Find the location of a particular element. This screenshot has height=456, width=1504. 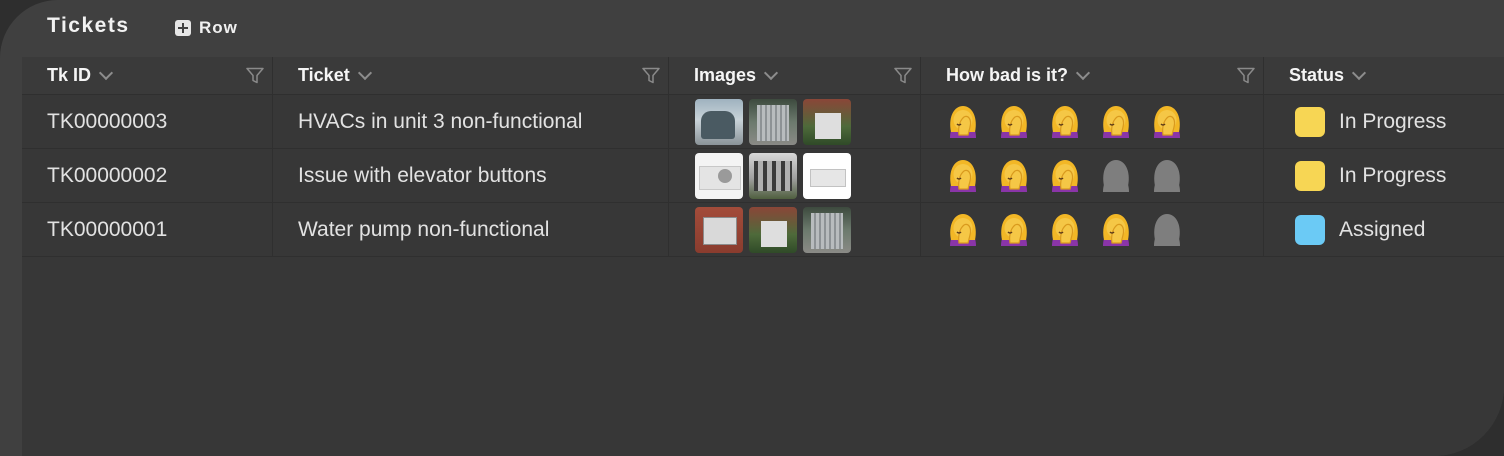

column-header-severity: How bad is it? is located at coordinates (1092, 75).